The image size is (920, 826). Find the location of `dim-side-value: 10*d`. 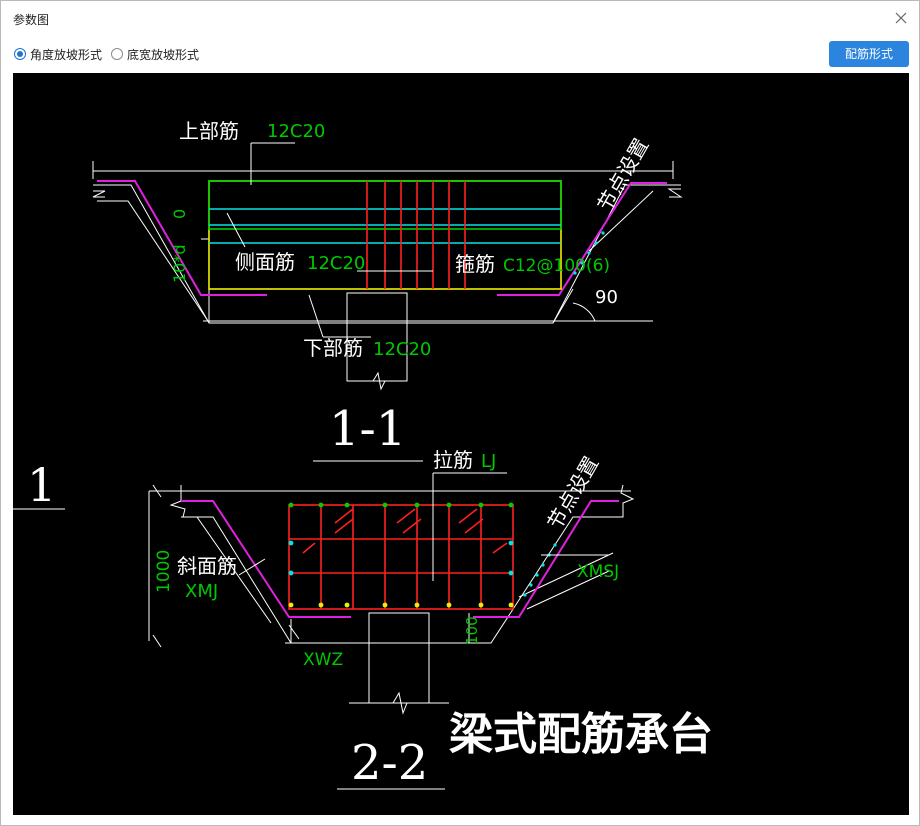

dim-side-value: 10*d is located at coordinates (179, 263).